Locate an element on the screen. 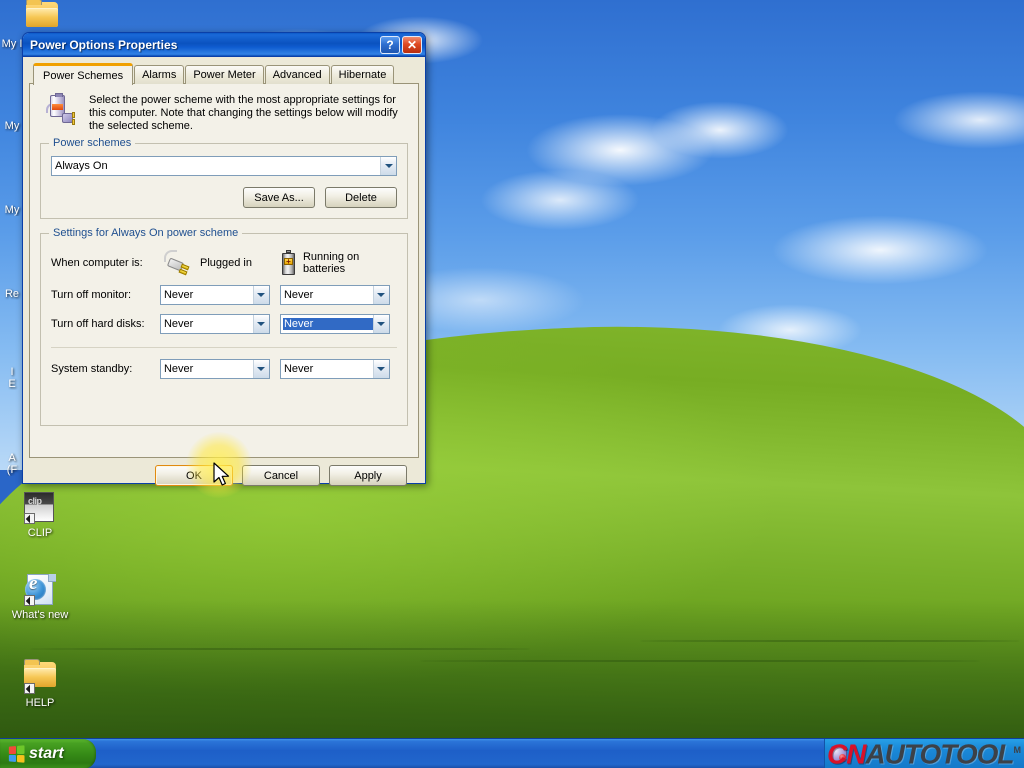 The height and width of the screenshot is (768, 1024). table-row: System standby: Never Never is located at coordinates (224, 368).